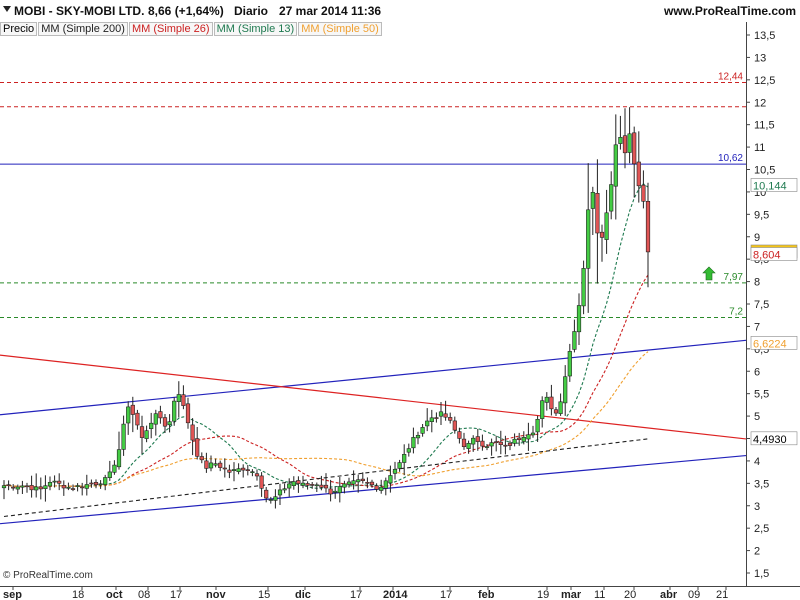 The height and width of the screenshot is (600, 800). I want to click on y-tick-label: 8, so click(757, 283).